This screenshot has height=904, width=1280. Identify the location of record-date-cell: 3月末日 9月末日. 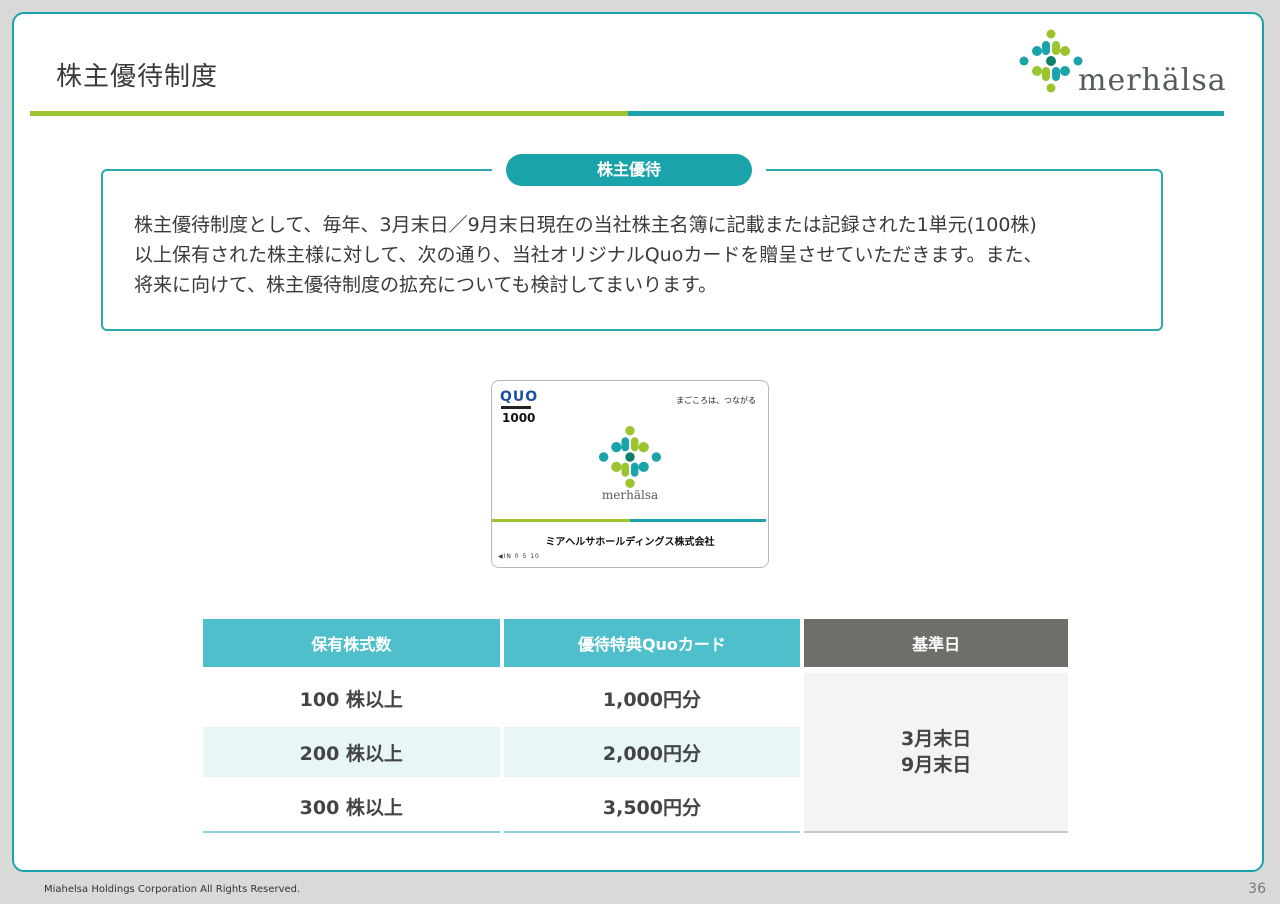
(936, 752).